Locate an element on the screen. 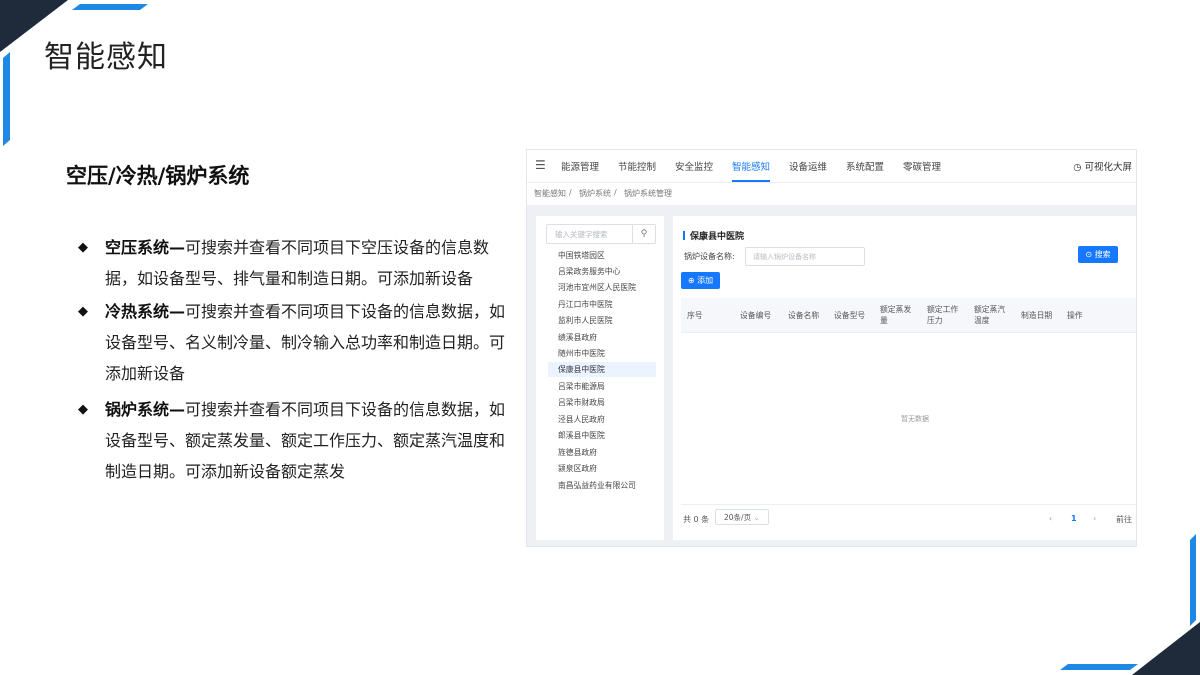 Image resolution: width=1200 pixels, height=675 pixels. nav-item-smart-sensing: 智能感知 is located at coordinates (751, 166).